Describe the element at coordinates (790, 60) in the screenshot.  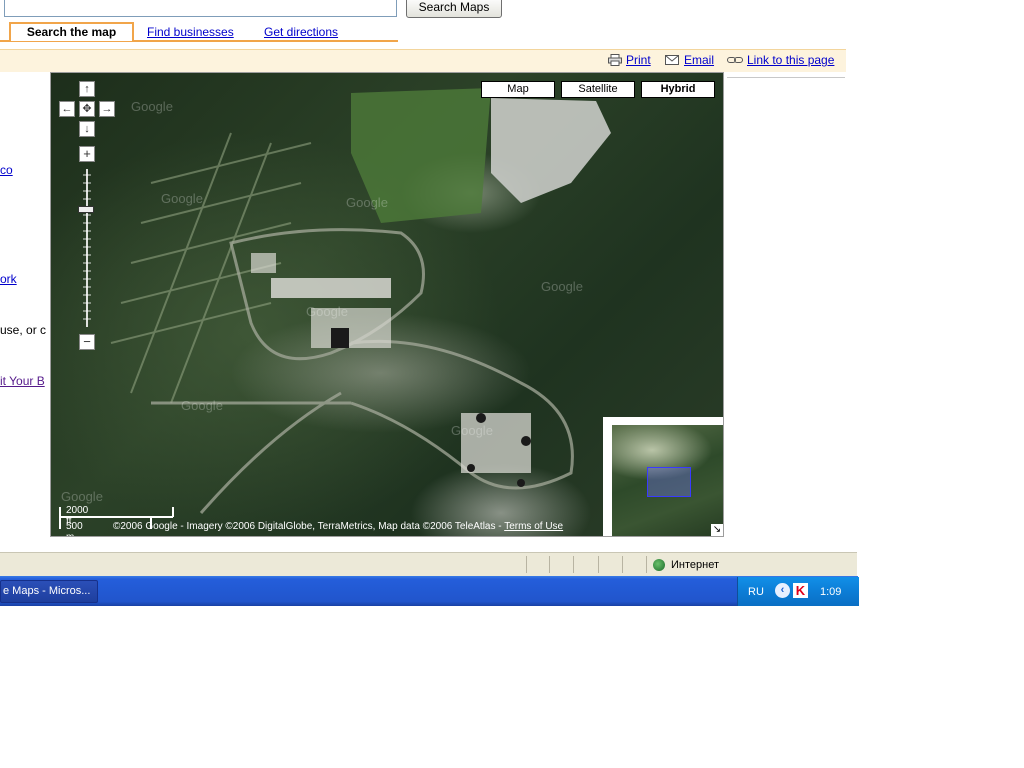
I see `link-to-this-page: Link to this page` at that location.